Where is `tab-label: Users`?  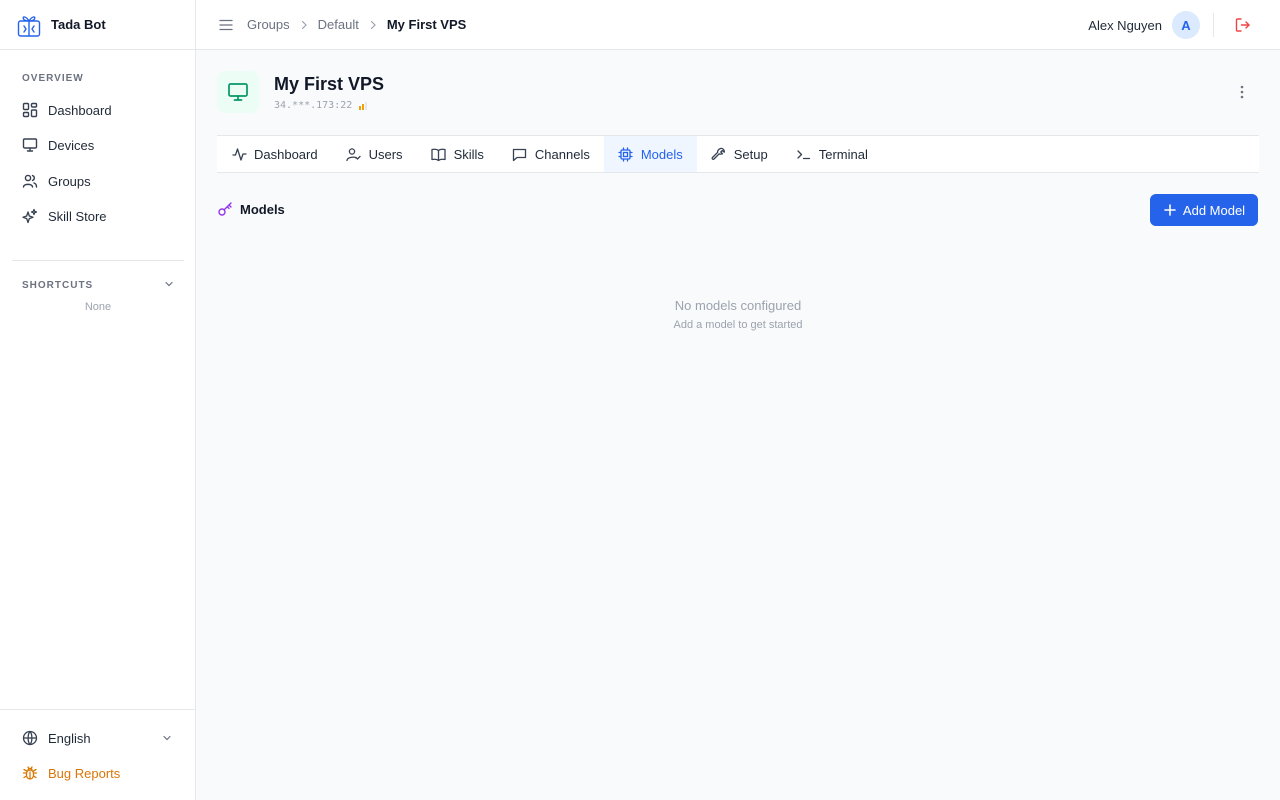
tab-label: Users is located at coordinates (385, 154).